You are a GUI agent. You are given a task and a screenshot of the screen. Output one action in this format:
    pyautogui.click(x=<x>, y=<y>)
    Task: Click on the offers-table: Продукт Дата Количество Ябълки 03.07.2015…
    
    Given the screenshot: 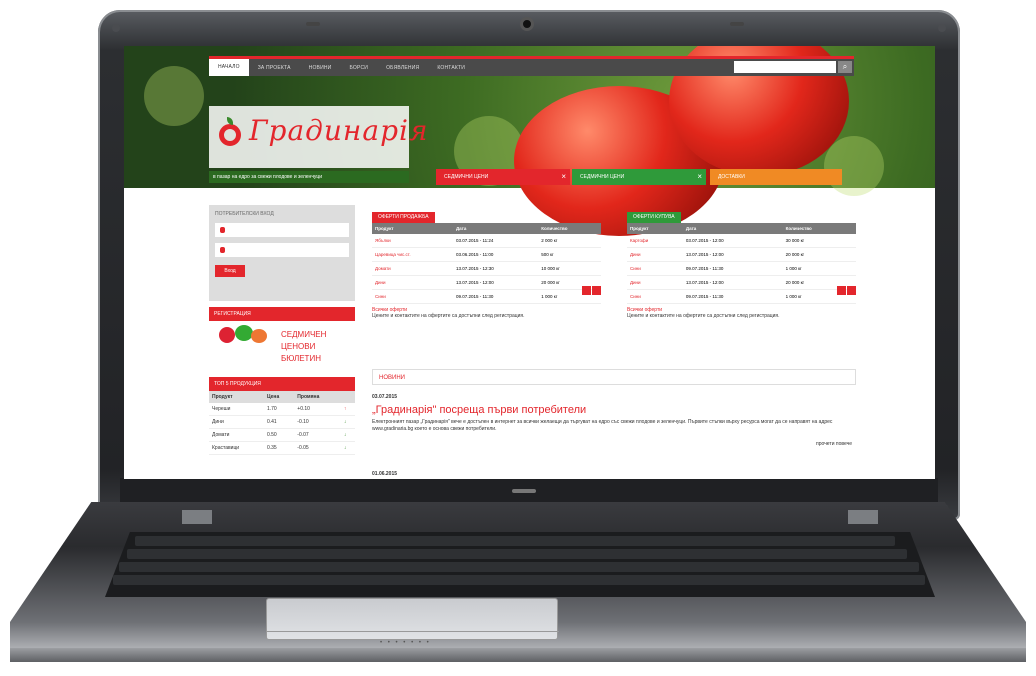 What is the action you would take?
    pyautogui.click(x=486, y=263)
    